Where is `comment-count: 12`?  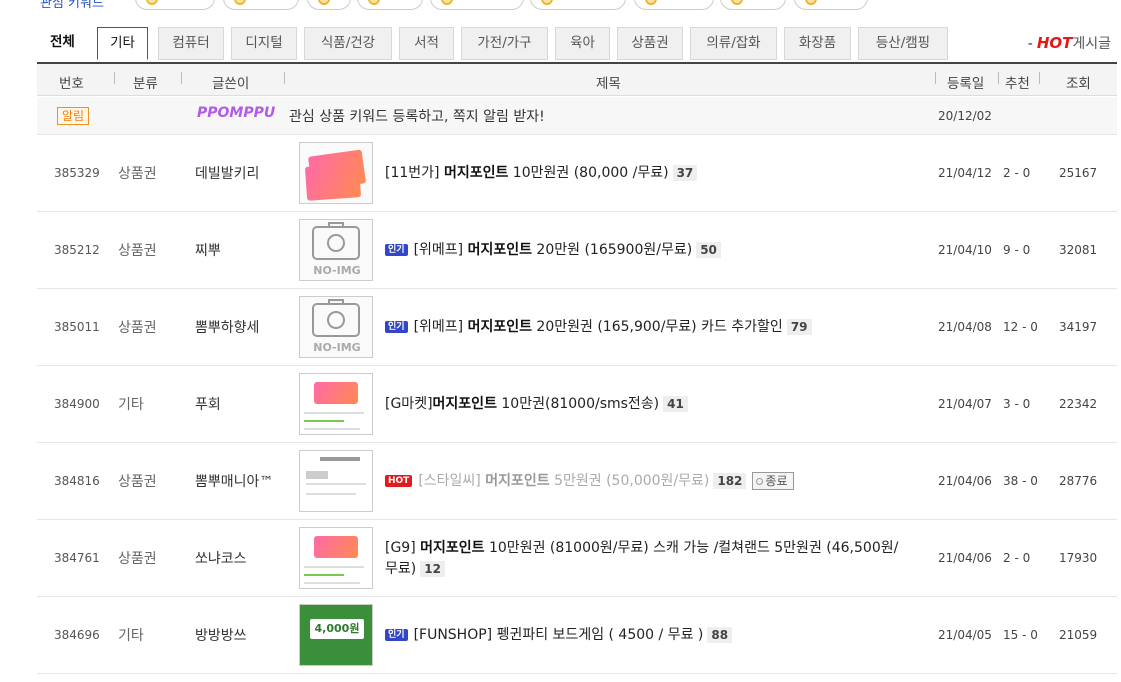
comment-count: 12 is located at coordinates (432, 569).